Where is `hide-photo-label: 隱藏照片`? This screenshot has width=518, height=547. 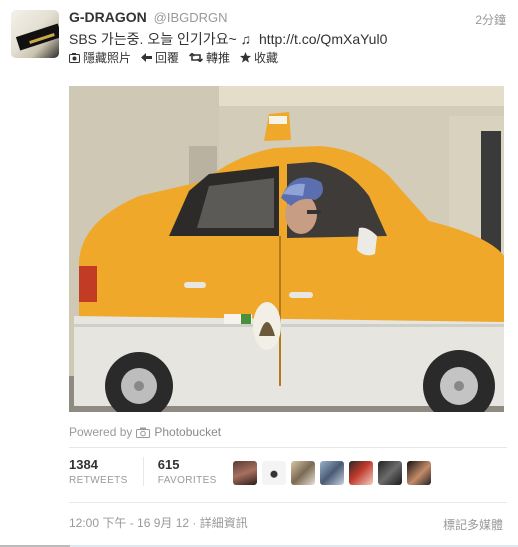 hide-photo-label: 隱藏照片 is located at coordinates (107, 58).